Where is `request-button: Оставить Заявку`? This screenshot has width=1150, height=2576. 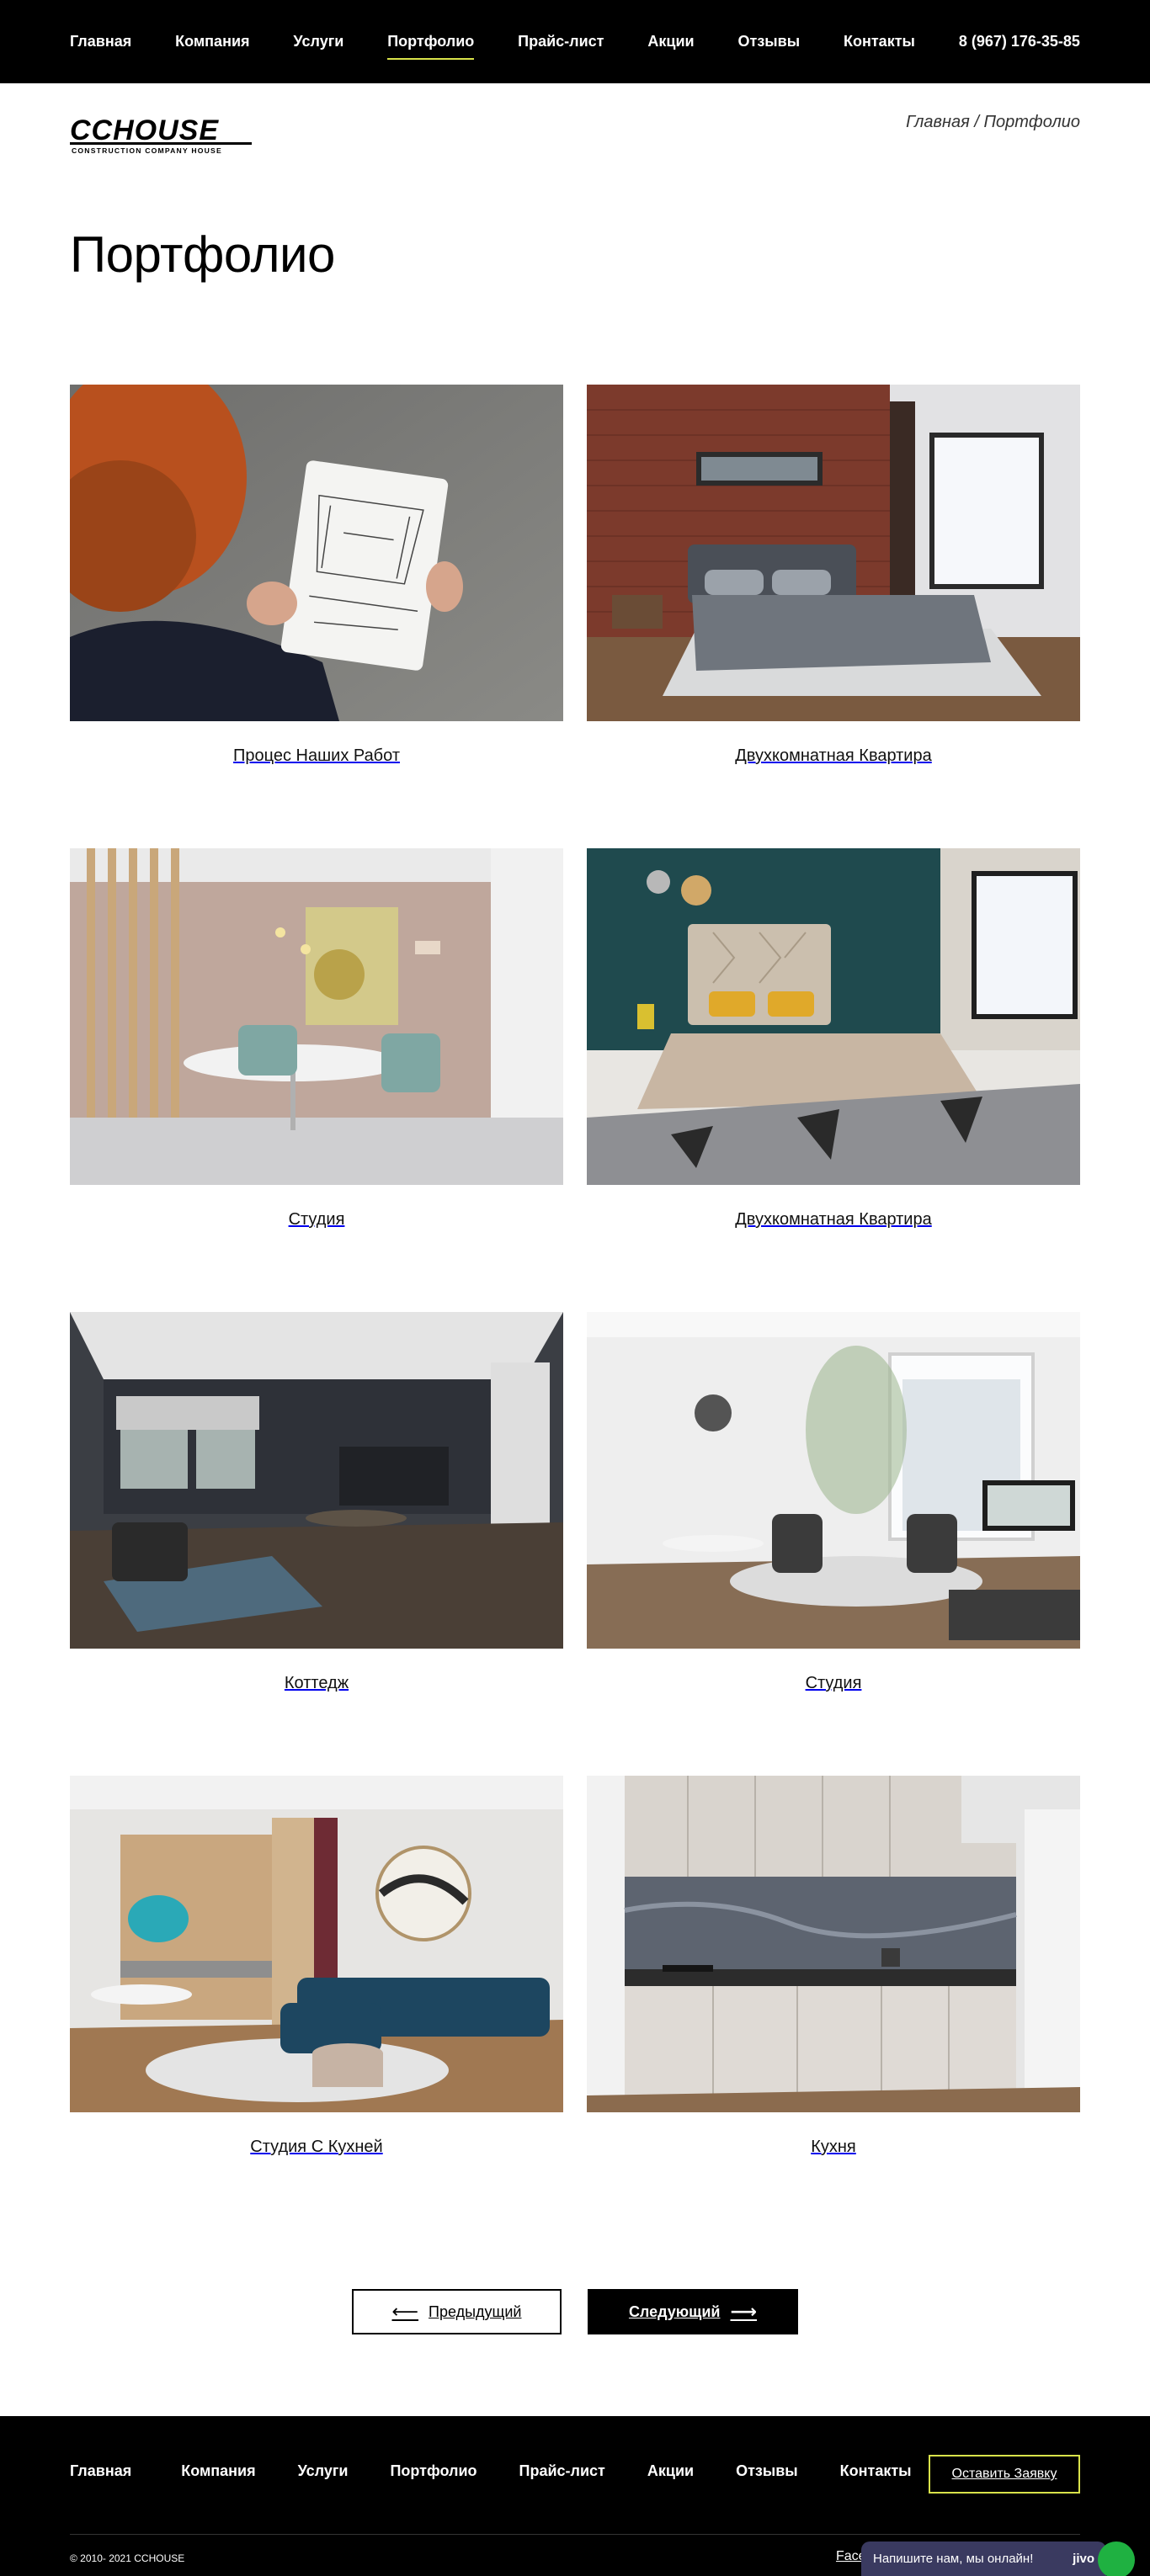
request-button: Оставить Заявку is located at coordinates (1005, 2474).